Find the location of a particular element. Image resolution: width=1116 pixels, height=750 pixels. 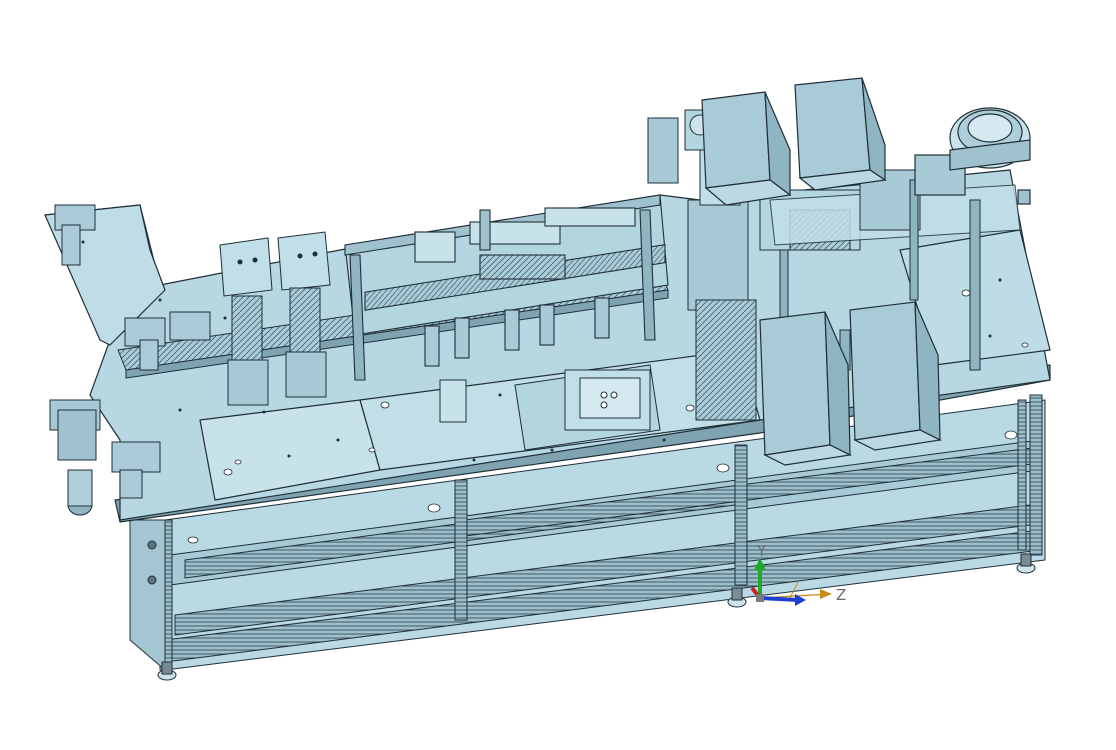

bin-top-right is located at coordinates (840, 134).